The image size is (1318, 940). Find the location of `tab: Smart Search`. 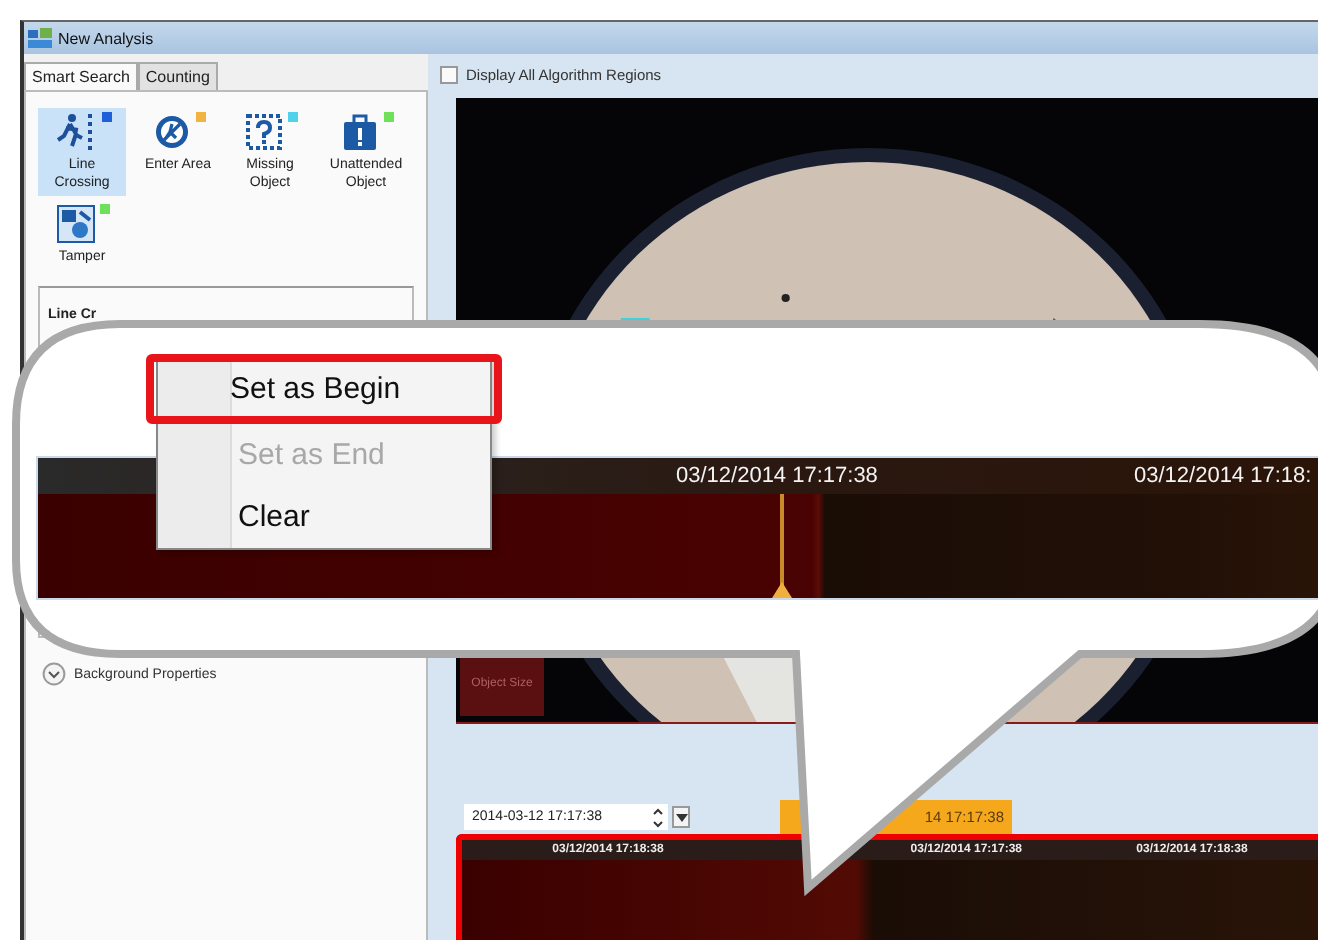

tab: Smart Search is located at coordinates (81, 76).